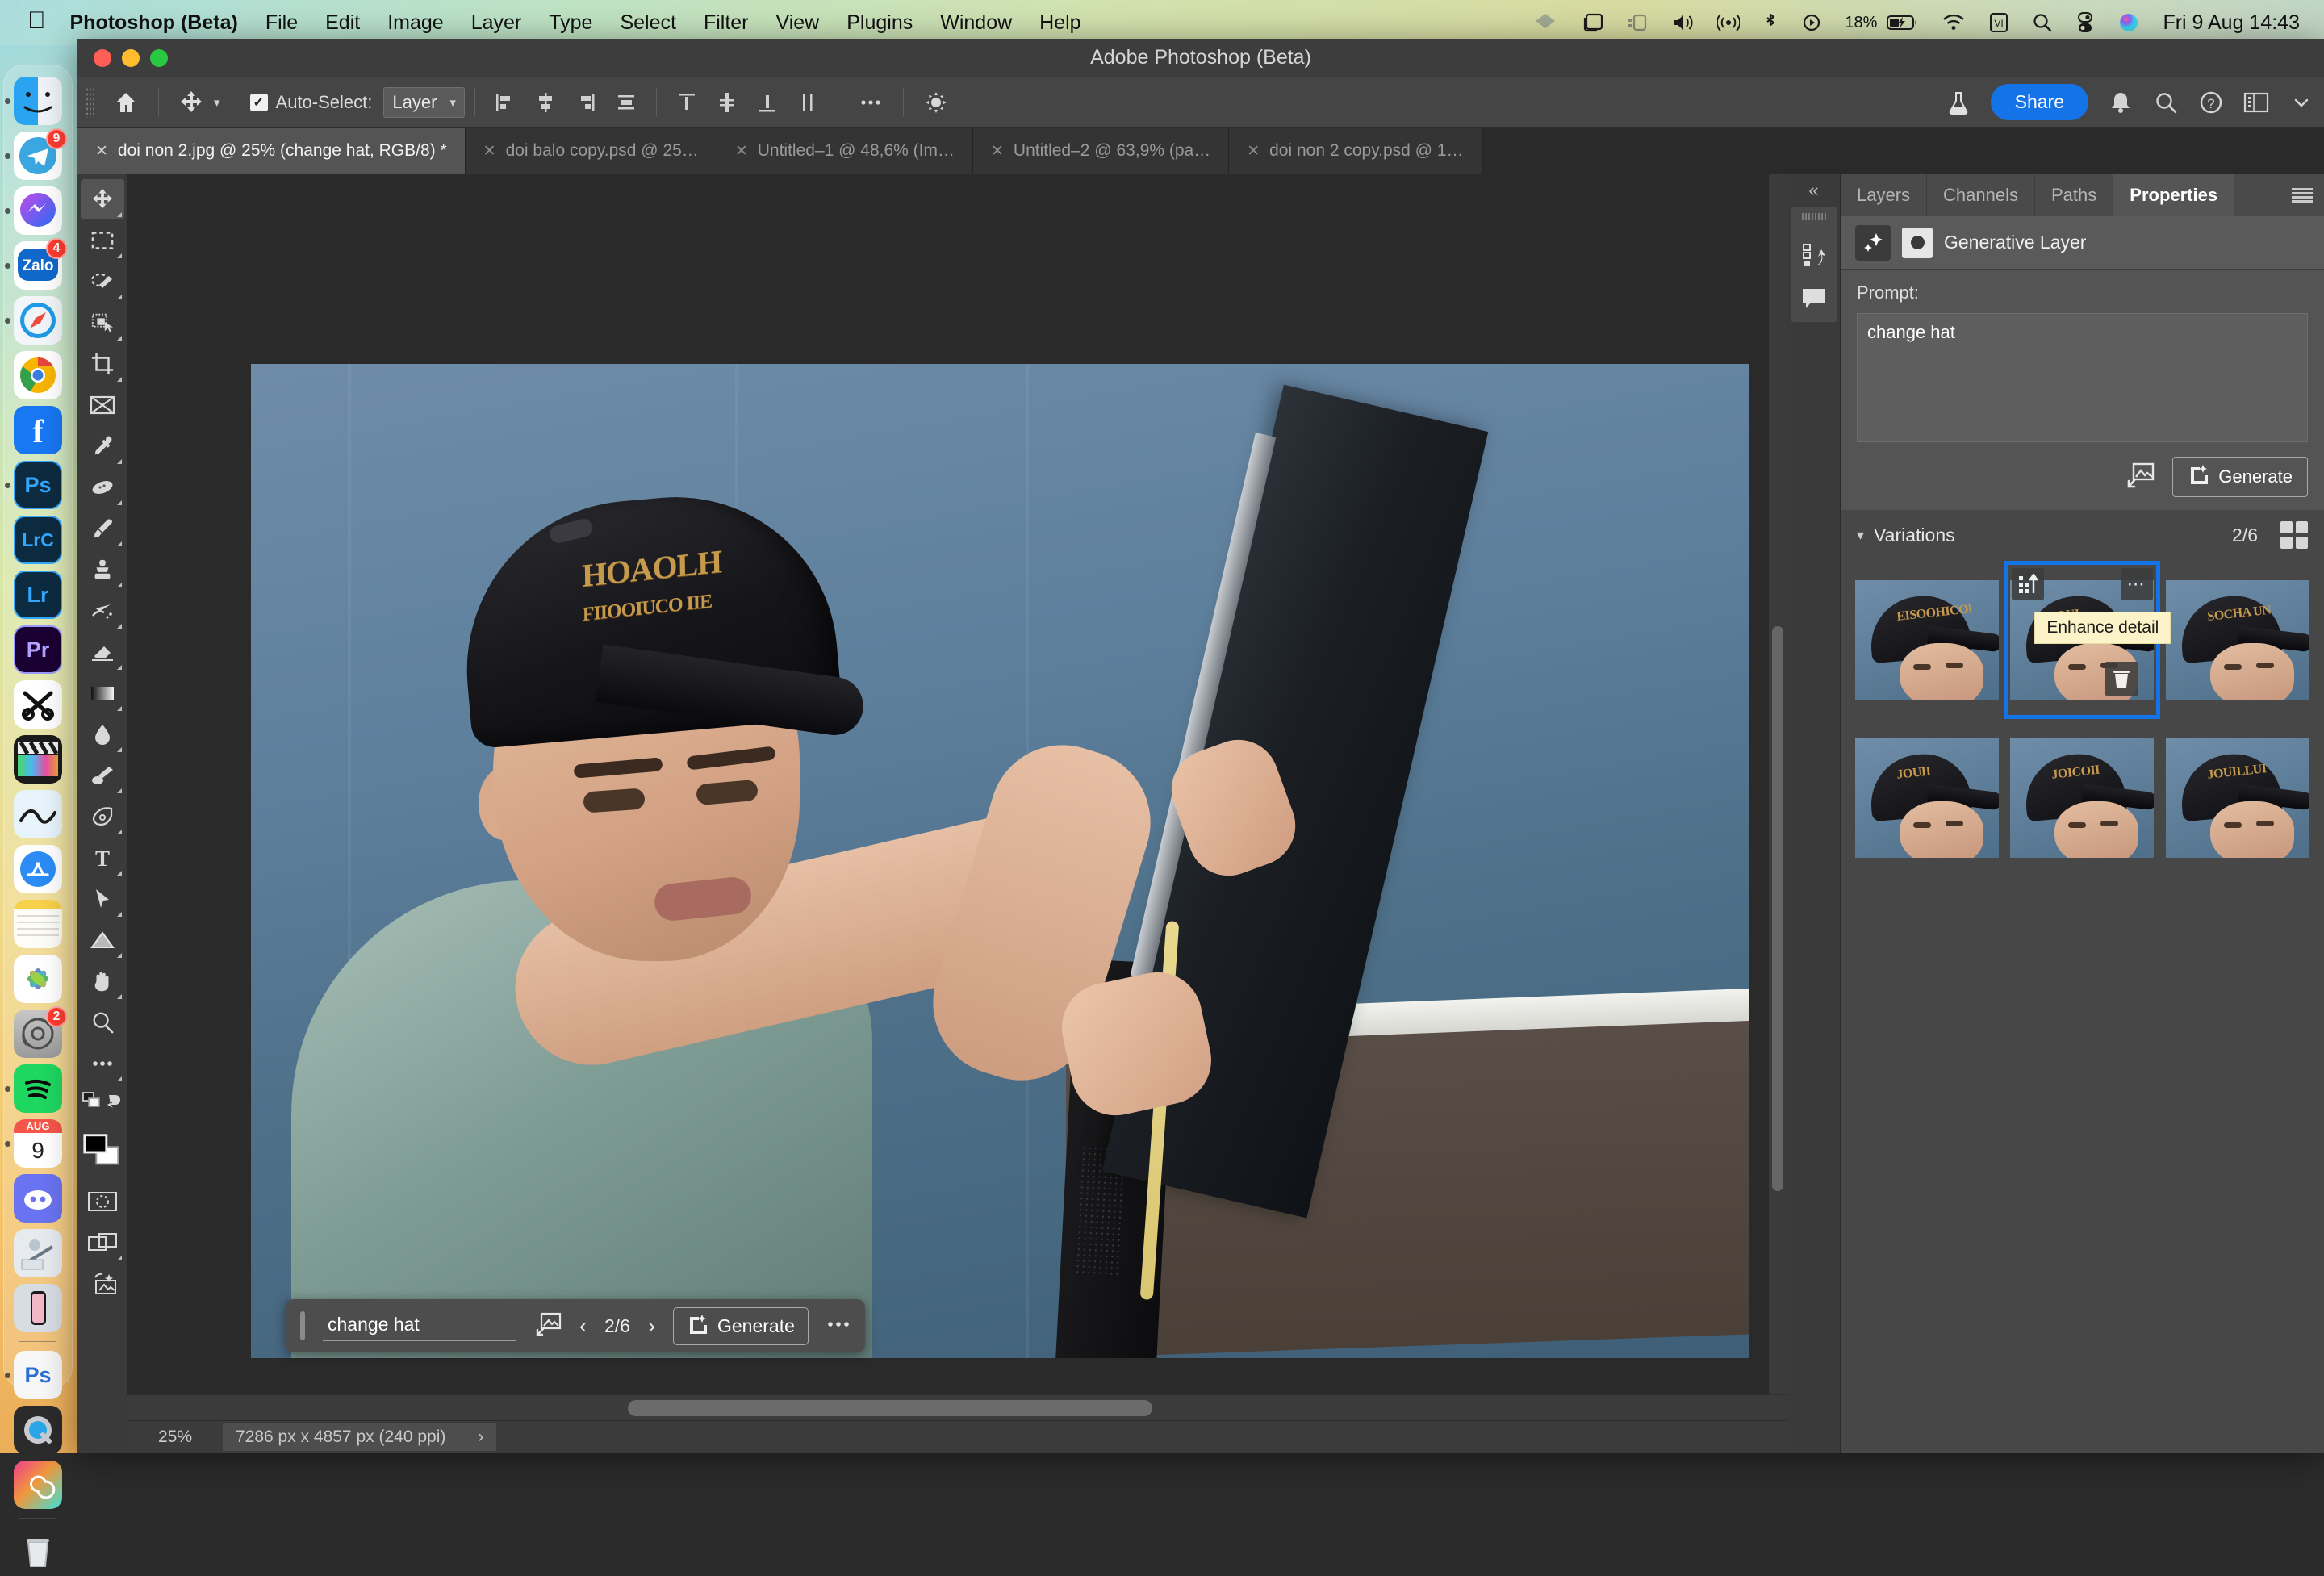 The image size is (2324, 1576). I want to click on menu-item-edit: Edit, so click(342, 23).